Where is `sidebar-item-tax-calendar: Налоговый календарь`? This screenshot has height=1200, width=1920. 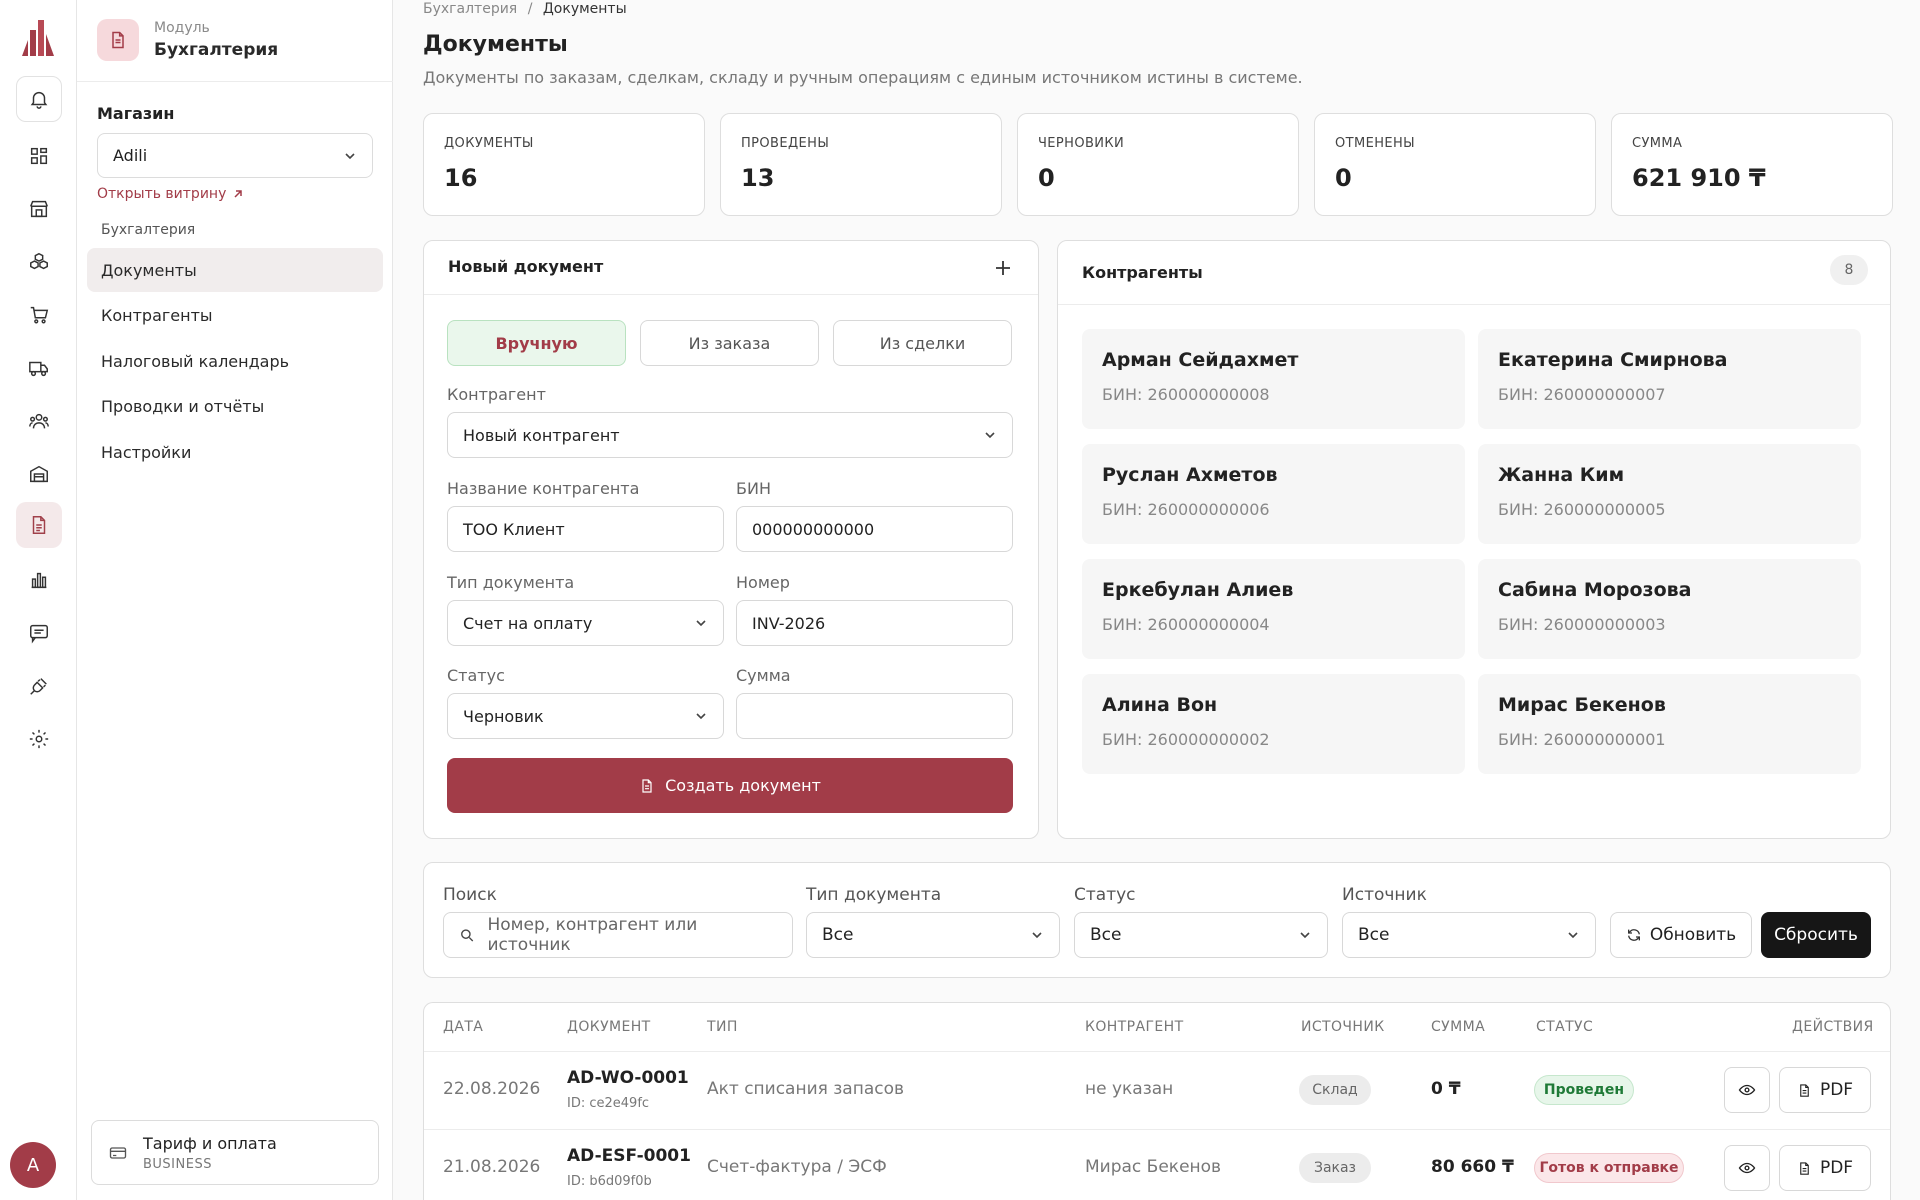 sidebar-item-tax-calendar: Налоговый календарь is located at coordinates (235, 361).